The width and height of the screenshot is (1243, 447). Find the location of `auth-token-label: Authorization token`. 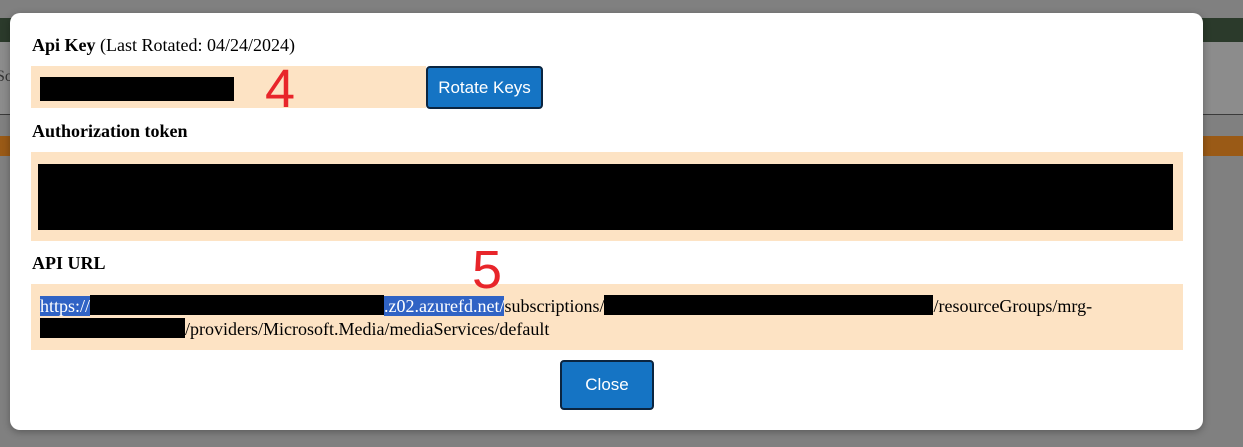

auth-token-label: Authorization token is located at coordinates (110, 131).